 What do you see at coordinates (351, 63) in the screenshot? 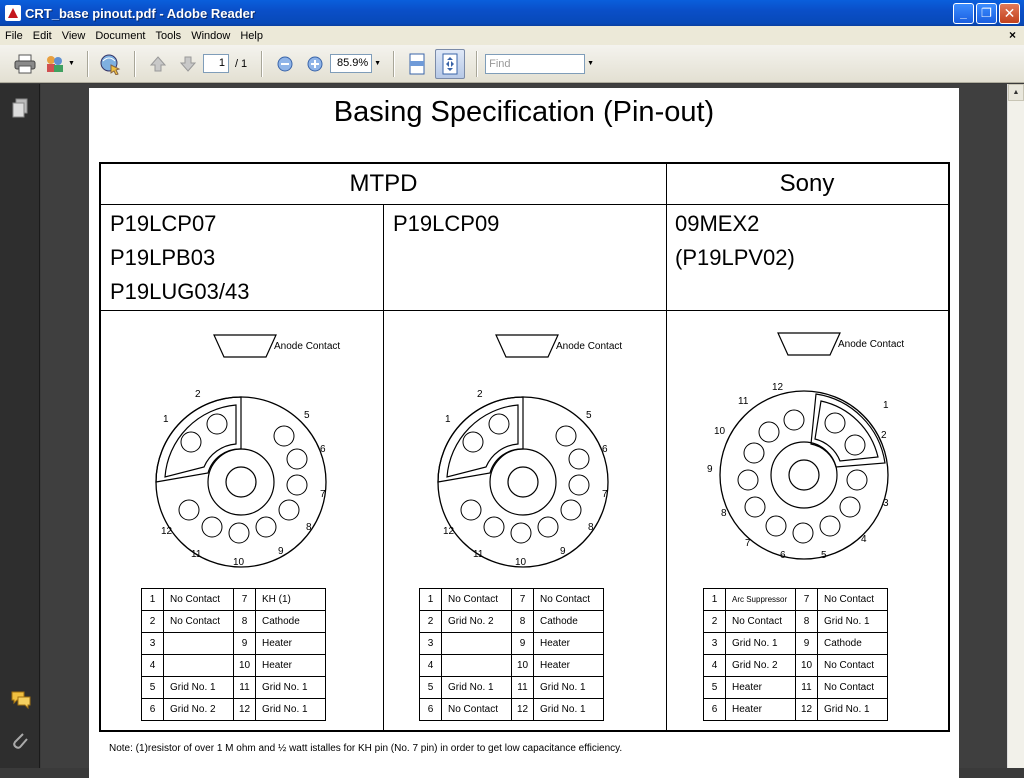
I see `zoom-level-input: 85.9%` at bounding box center [351, 63].